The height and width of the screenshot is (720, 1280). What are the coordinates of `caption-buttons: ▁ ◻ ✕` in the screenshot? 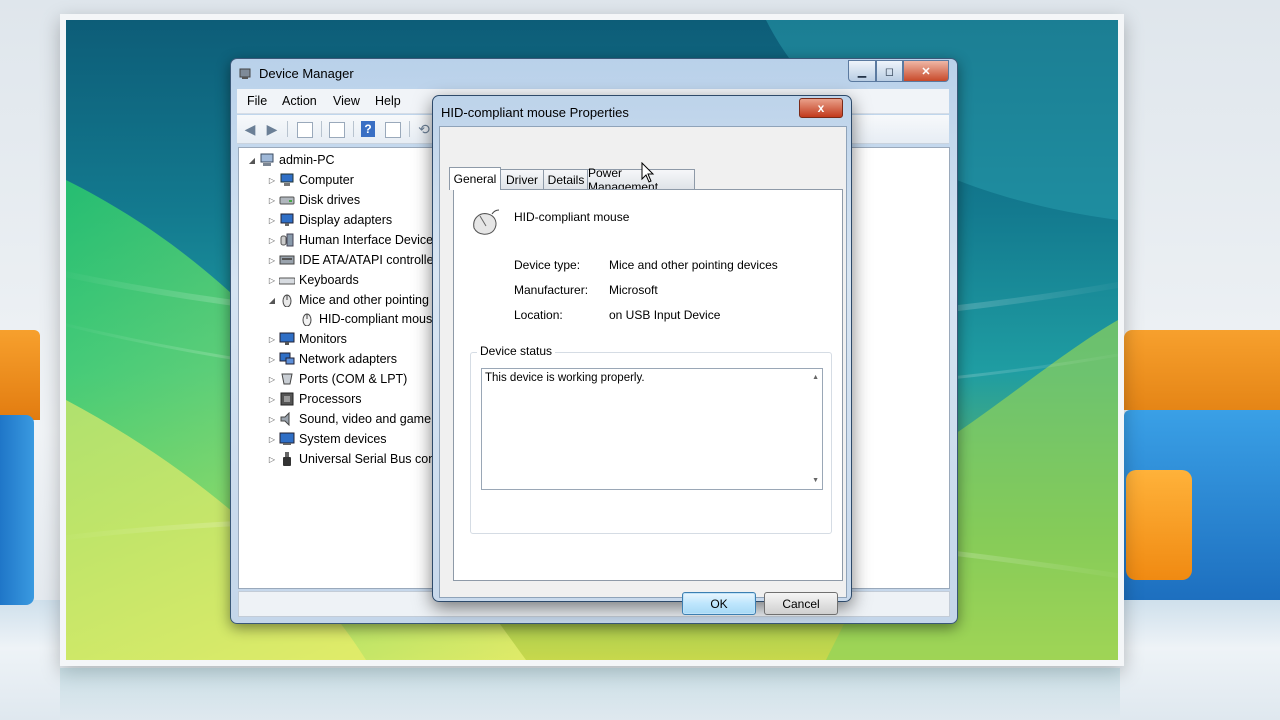 It's located at (898, 71).